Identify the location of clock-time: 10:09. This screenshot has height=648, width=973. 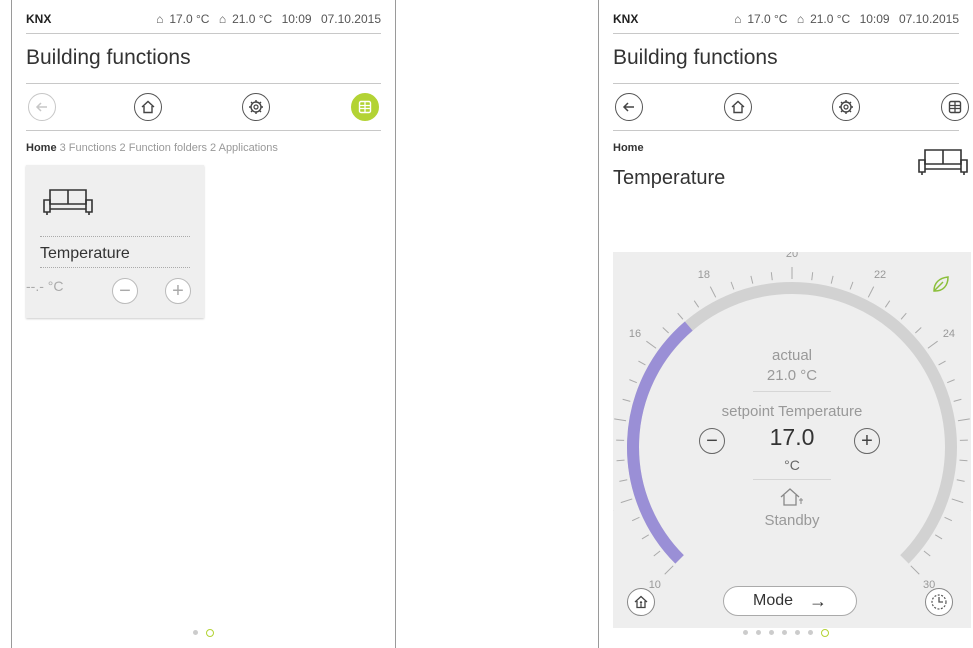
(296, 19).